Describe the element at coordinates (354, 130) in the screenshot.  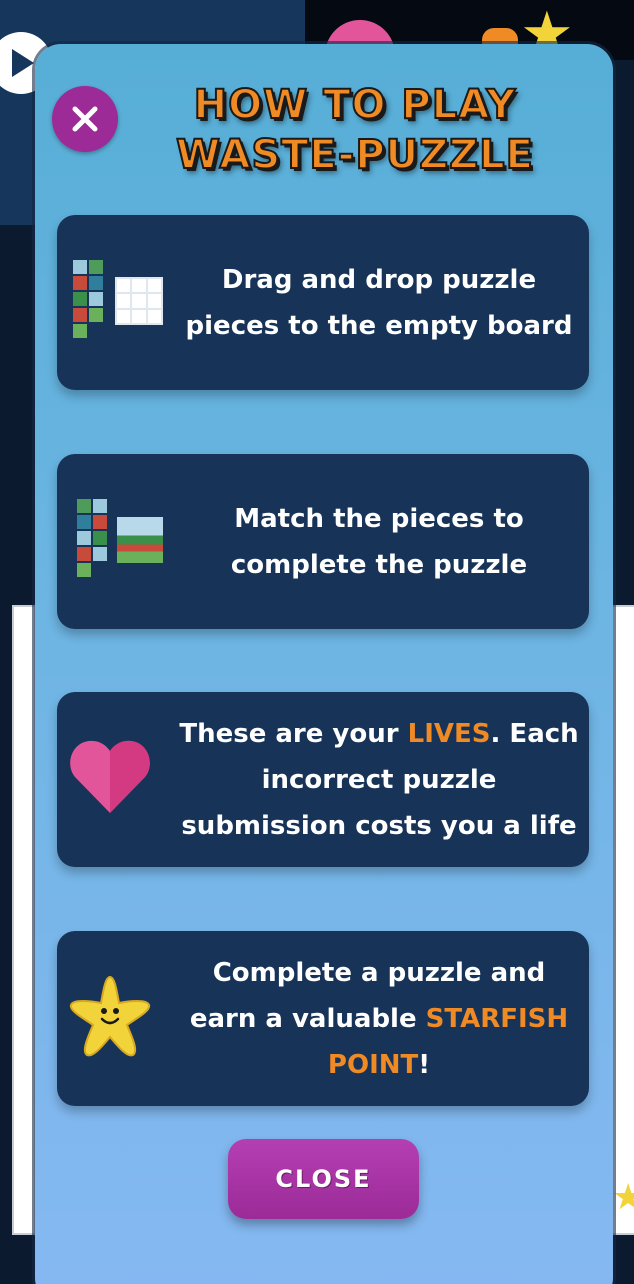
I see `modal-title: How to play Waste-Puzzle` at that location.